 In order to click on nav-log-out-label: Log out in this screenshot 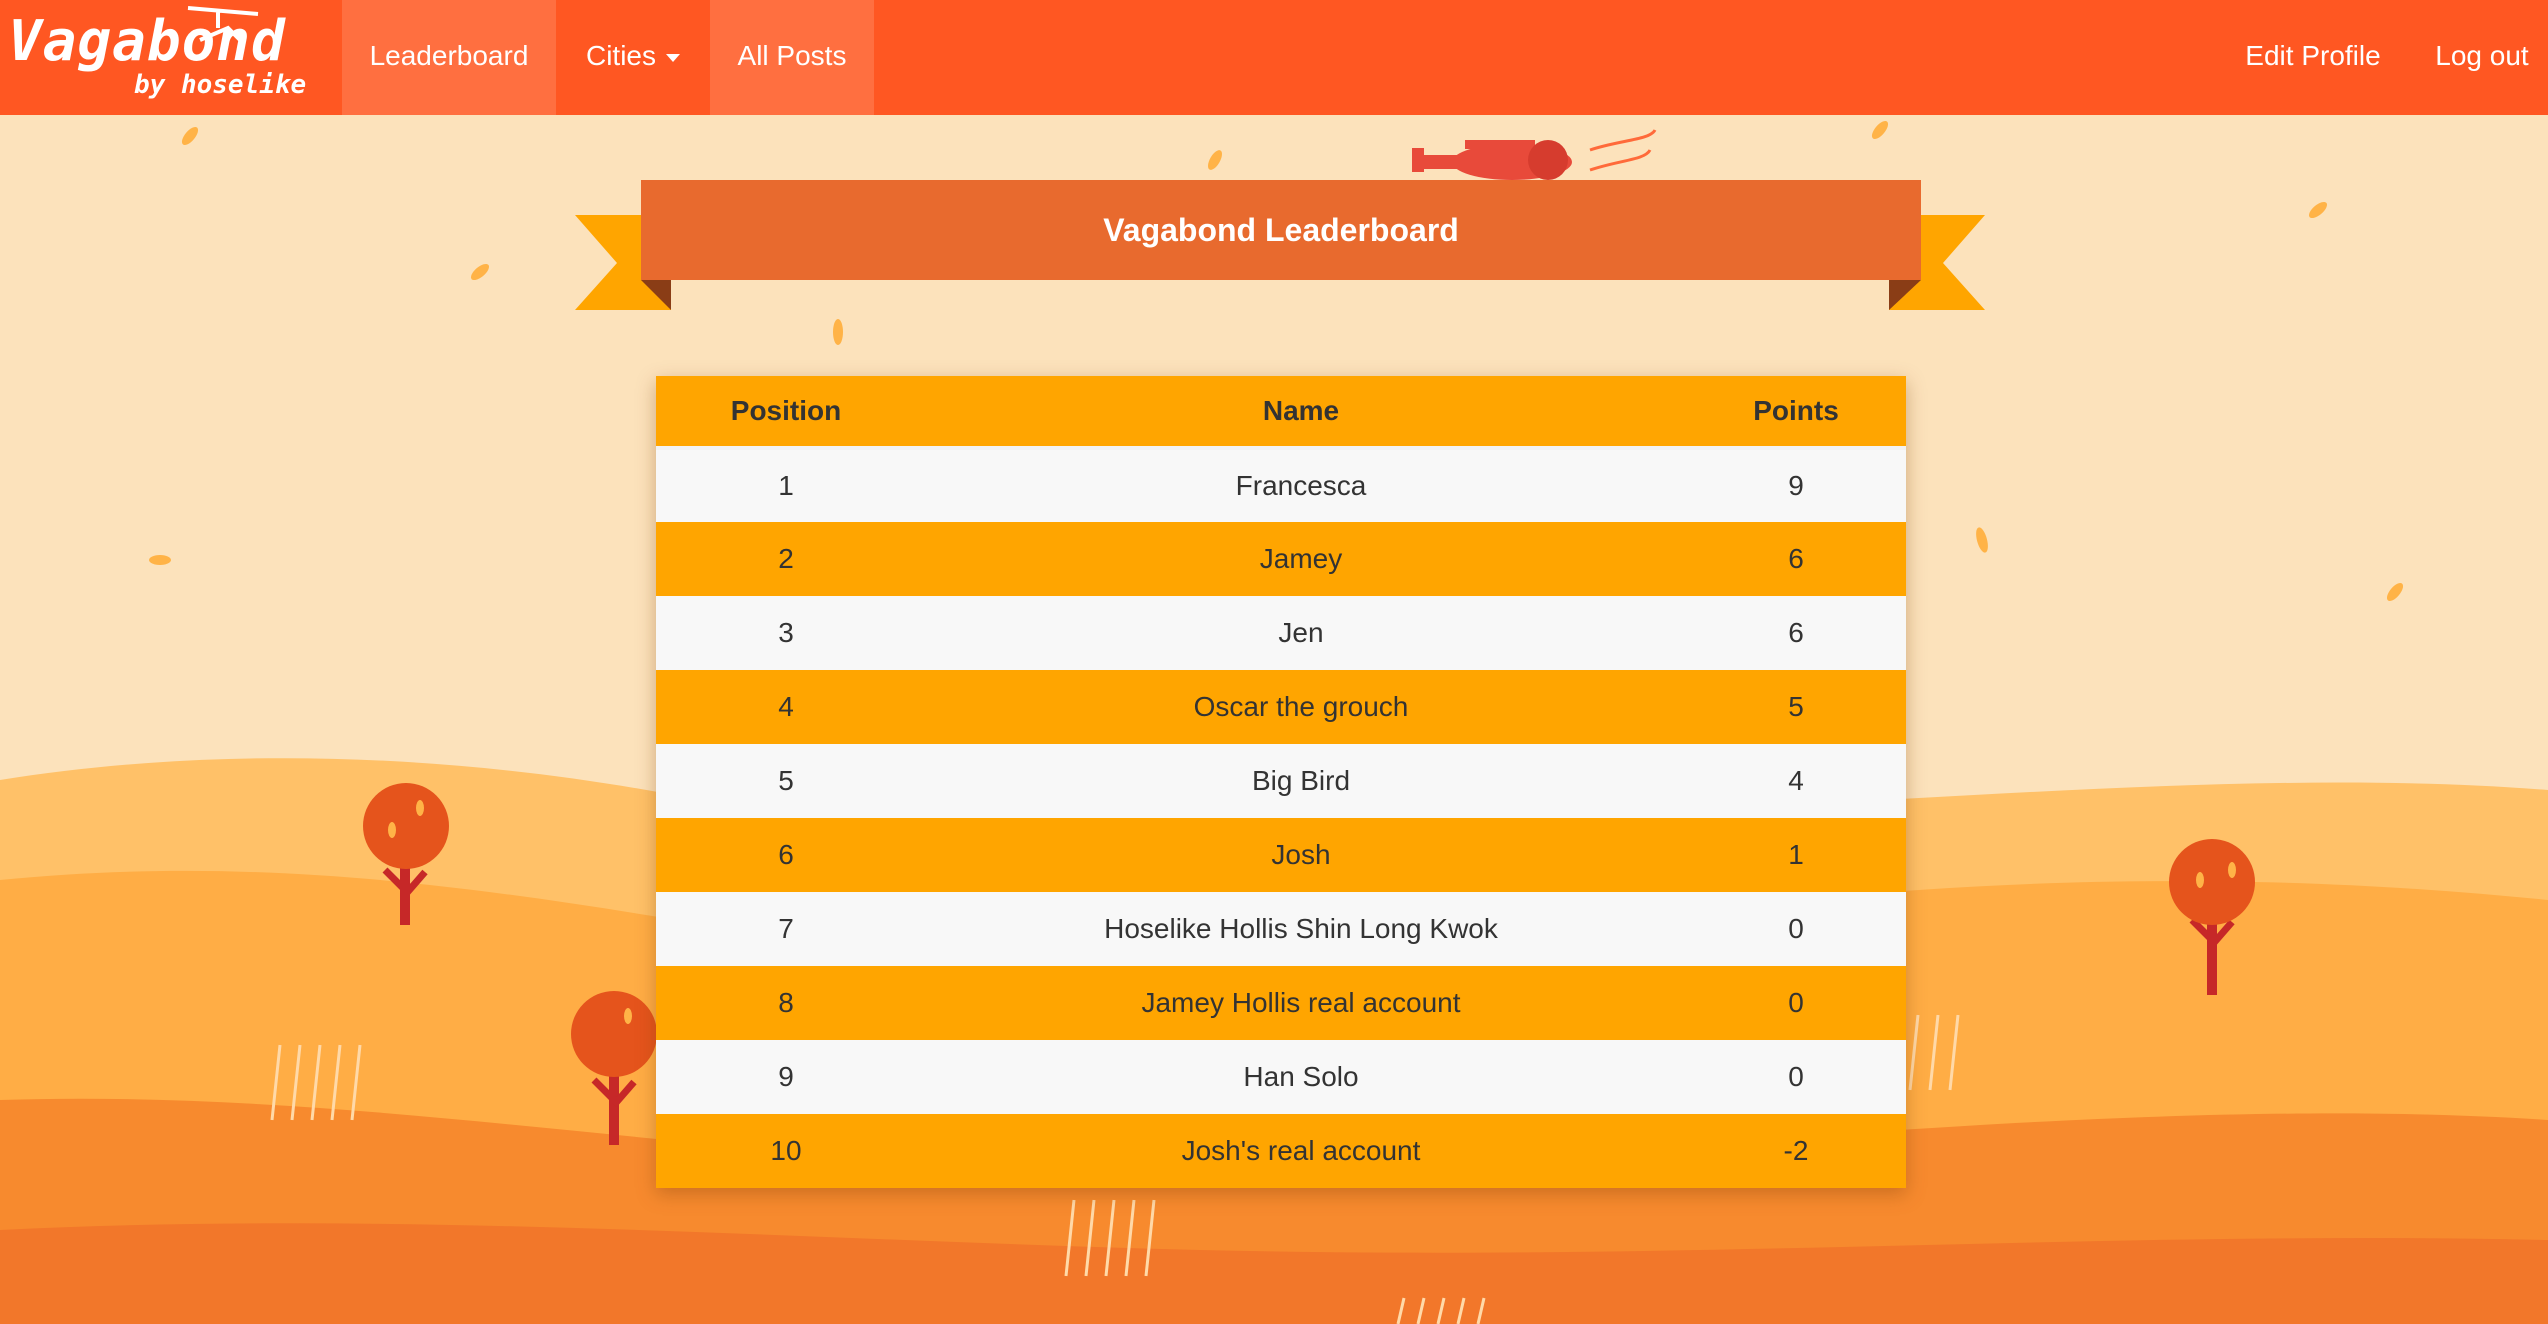, I will do `click(2482, 55)`.